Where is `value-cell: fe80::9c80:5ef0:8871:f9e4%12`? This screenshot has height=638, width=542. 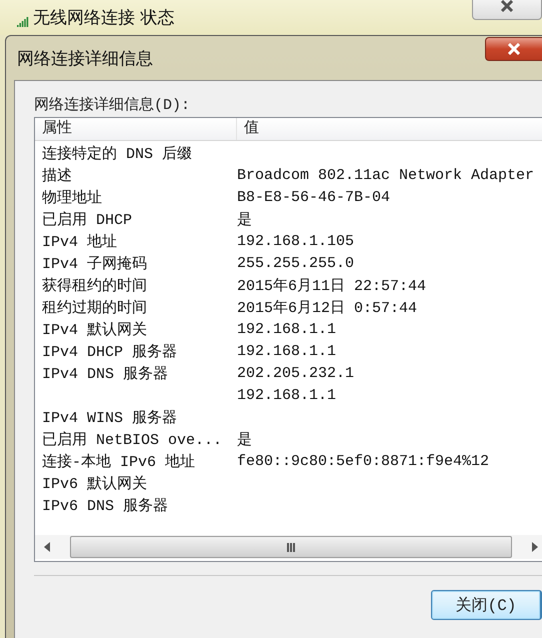
value-cell: fe80::9c80:5ef0:8871:f9e4%12 is located at coordinates (363, 461).